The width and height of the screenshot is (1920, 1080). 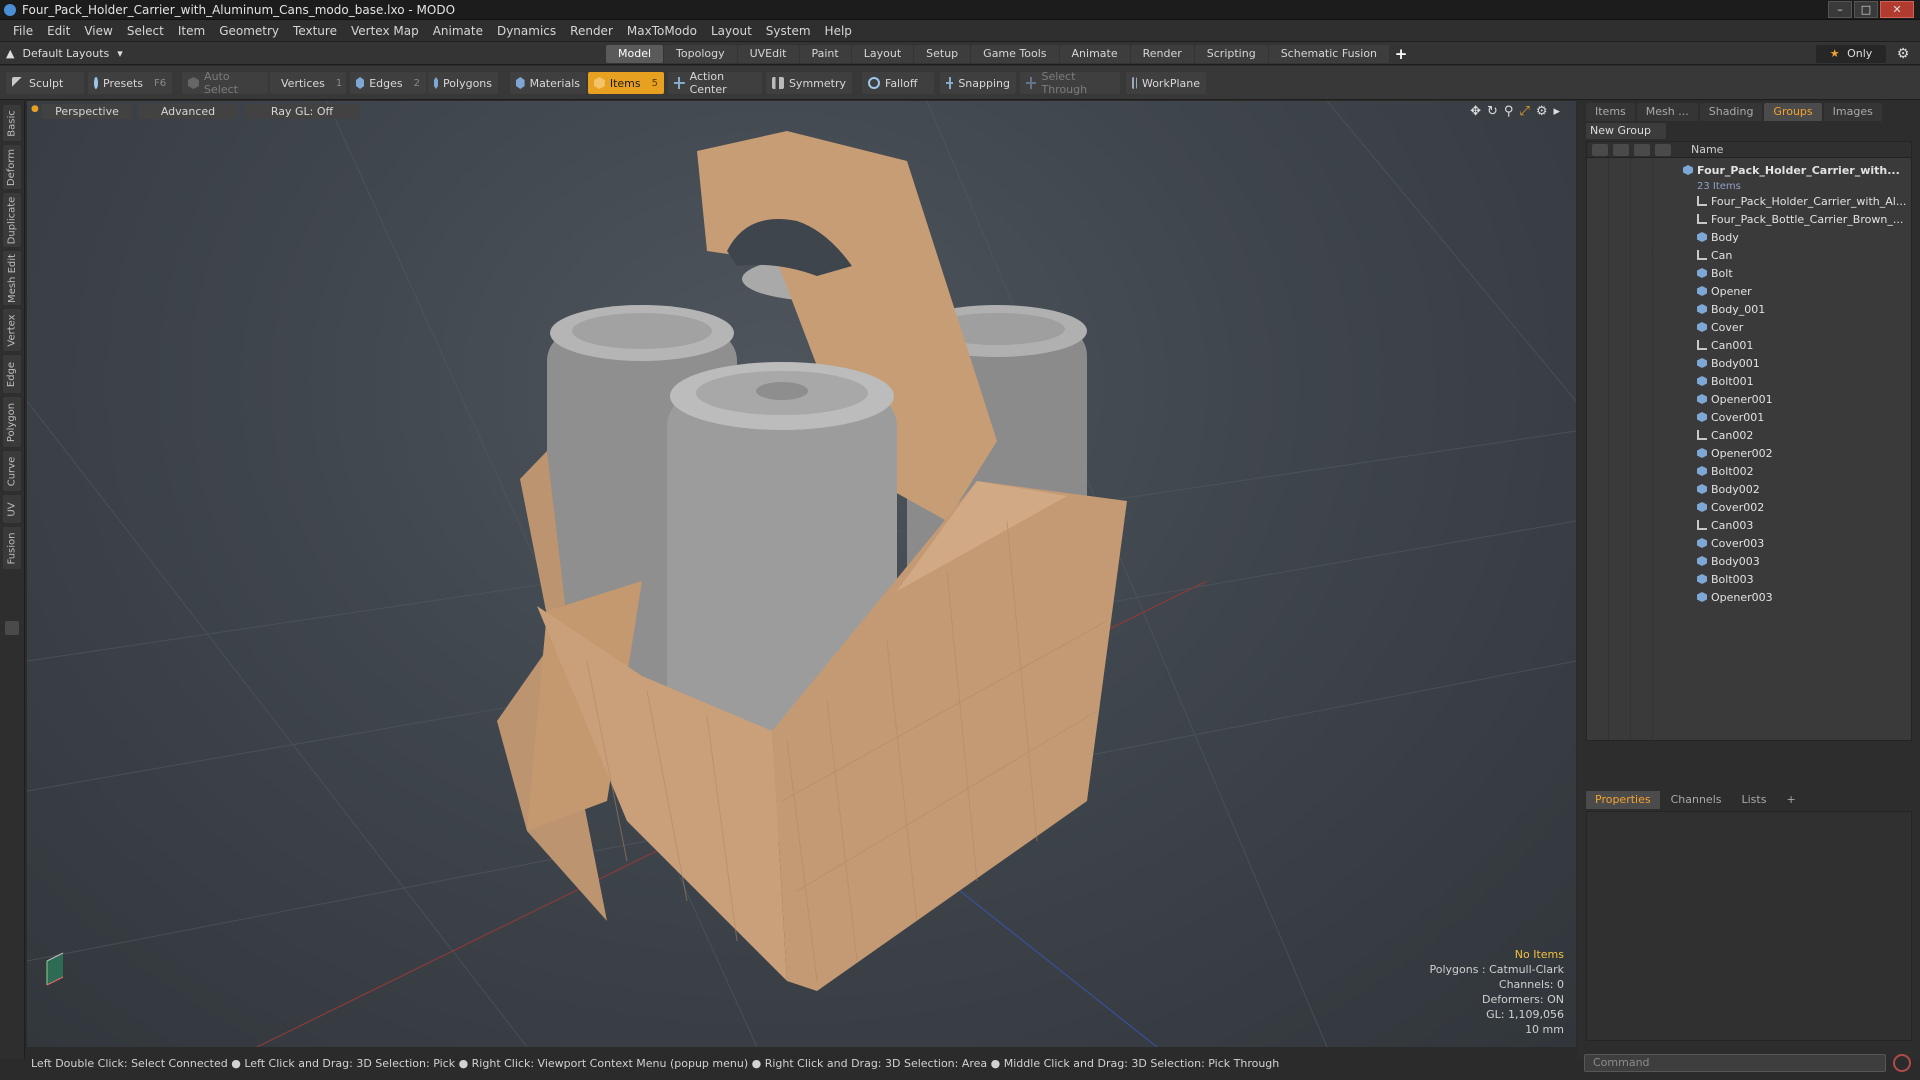 What do you see at coordinates (1797, 345) in the screenshot?
I see `group-item-row: Can001` at bounding box center [1797, 345].